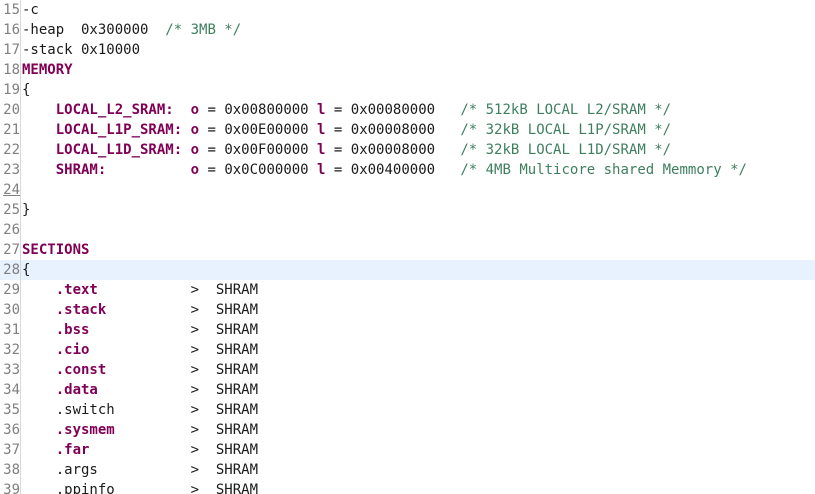 This screenshot has width=815, height=494. What do you see at coordinates (407, 470) in the screenshot?
I see `code-line: 38 .args > SHRAM` at bounding box center [407, 470].